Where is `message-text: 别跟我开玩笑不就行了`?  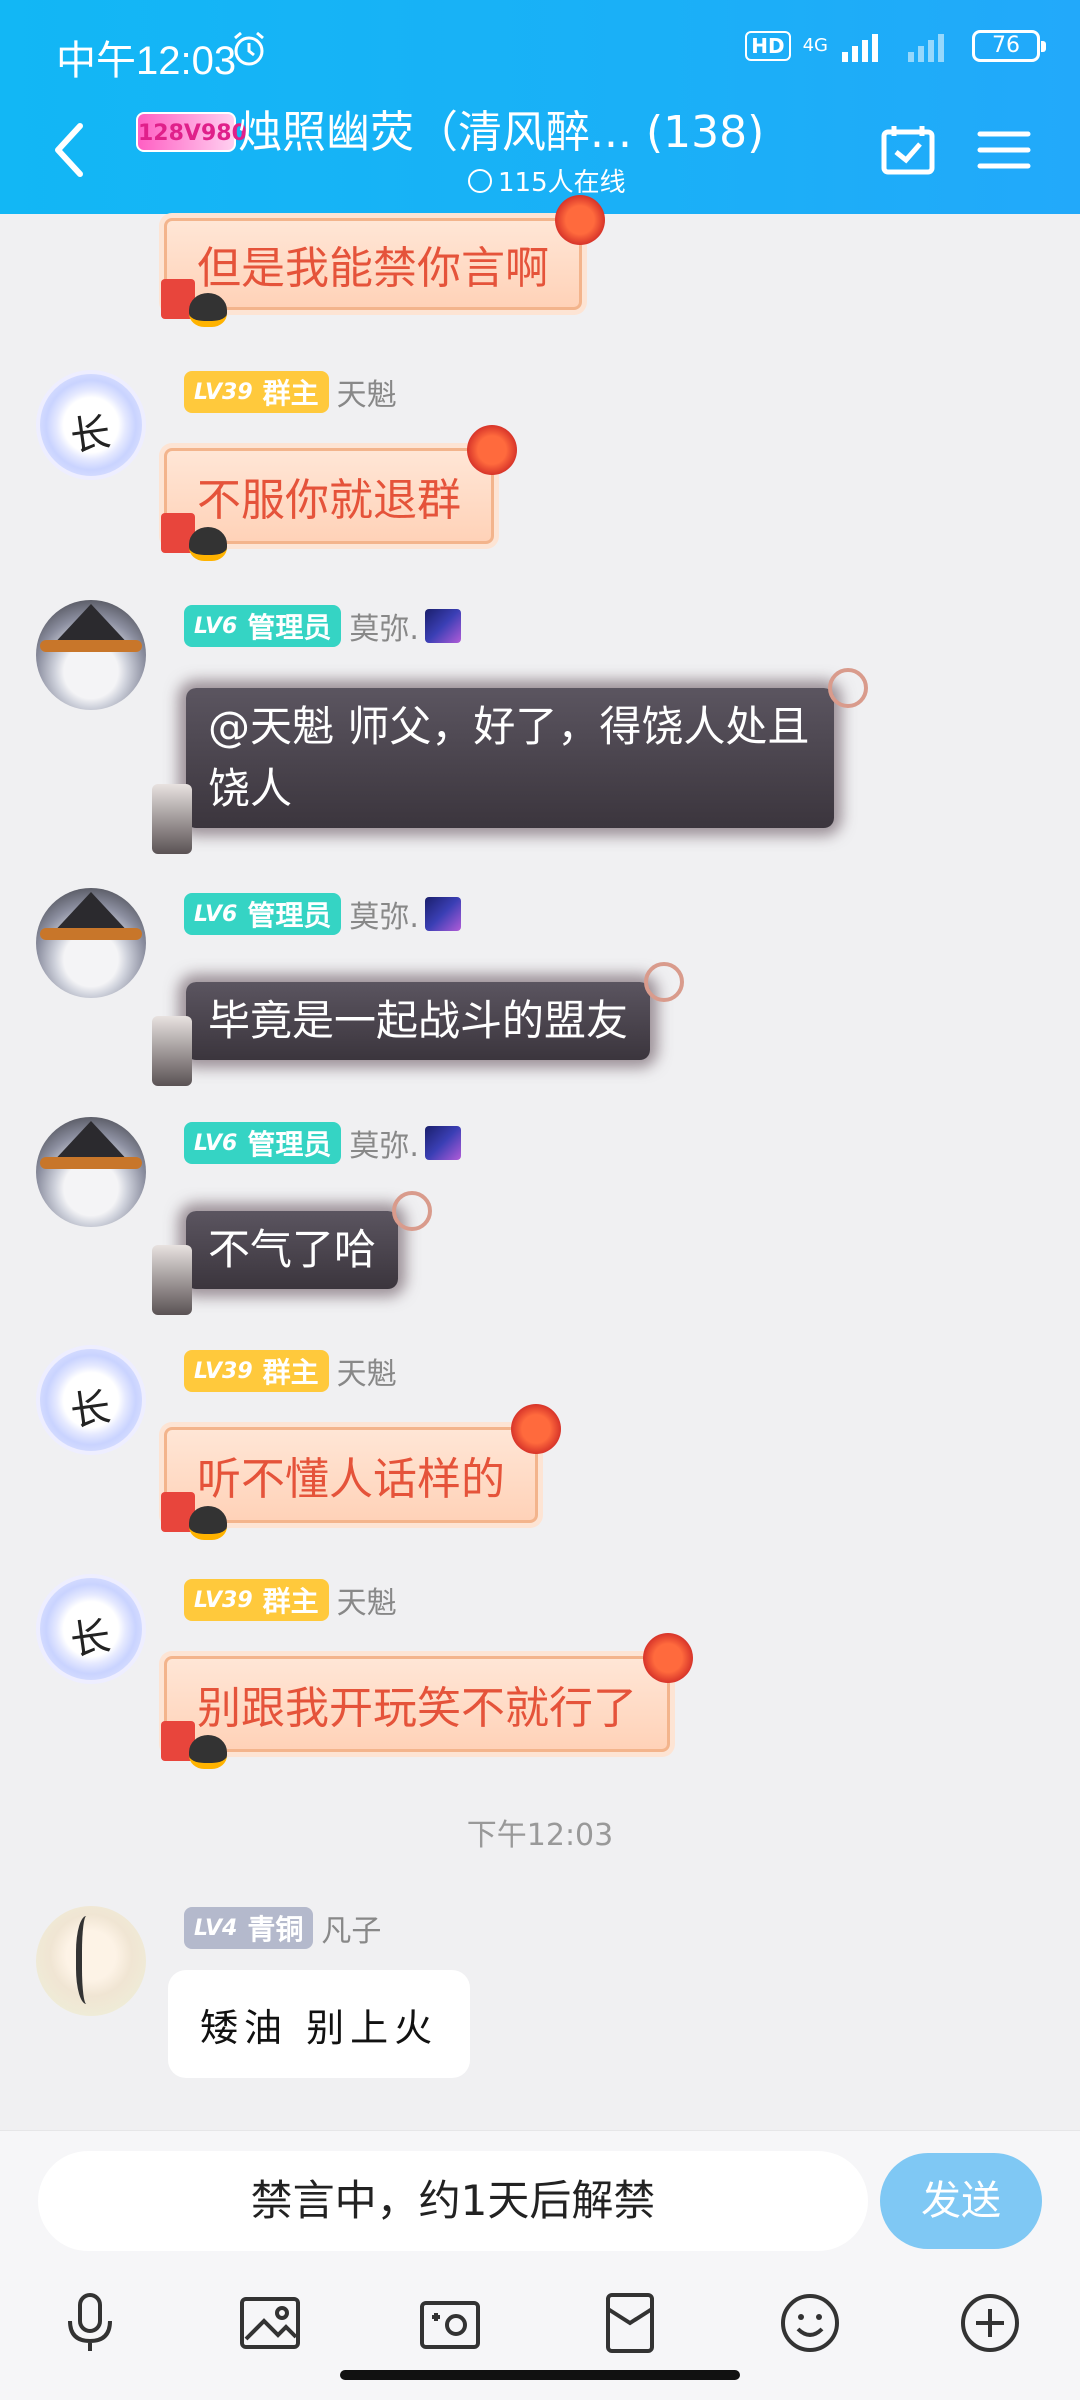
message-text: 别跟我开玩笑不就行了 is located at coordinates (417, 1708).